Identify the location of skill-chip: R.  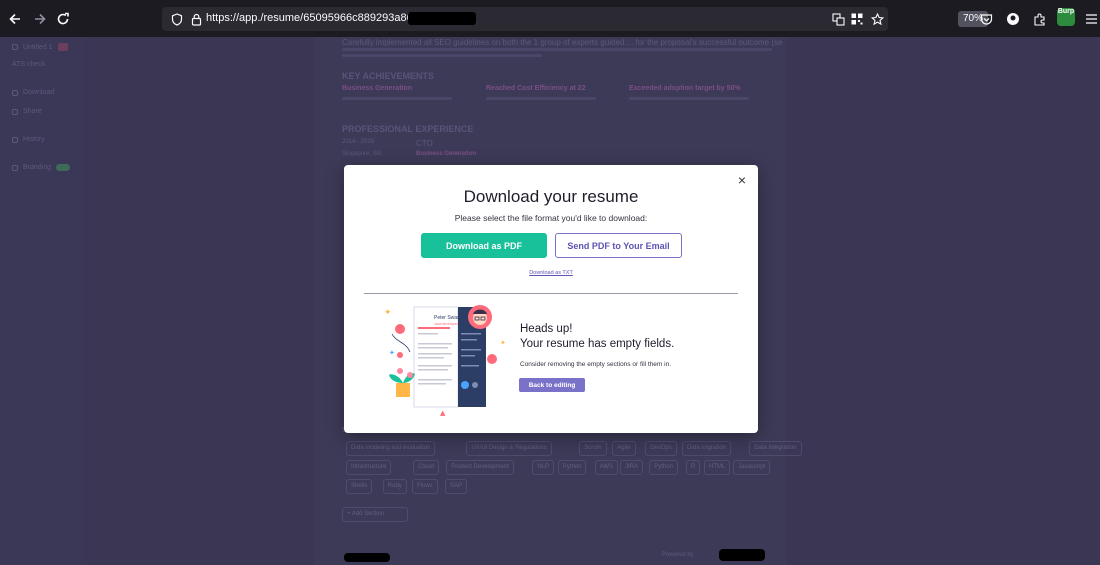
(693, 467).